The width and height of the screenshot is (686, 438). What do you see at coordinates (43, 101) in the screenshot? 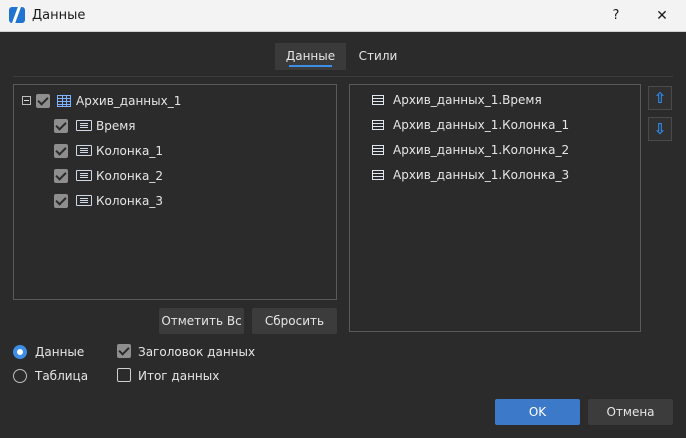
I see `tree-root-checkbox` at bounding box center [43, 101].